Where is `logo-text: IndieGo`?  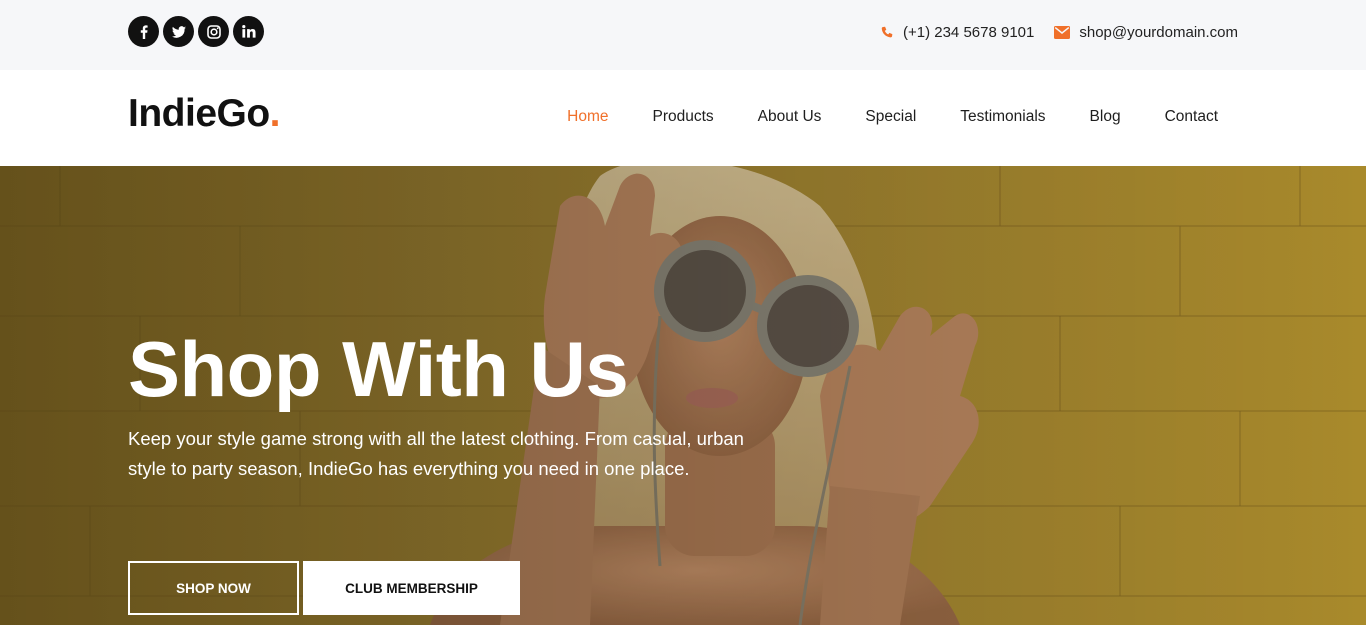
logo-text: IndieGo is located at coordinates (199, 113).